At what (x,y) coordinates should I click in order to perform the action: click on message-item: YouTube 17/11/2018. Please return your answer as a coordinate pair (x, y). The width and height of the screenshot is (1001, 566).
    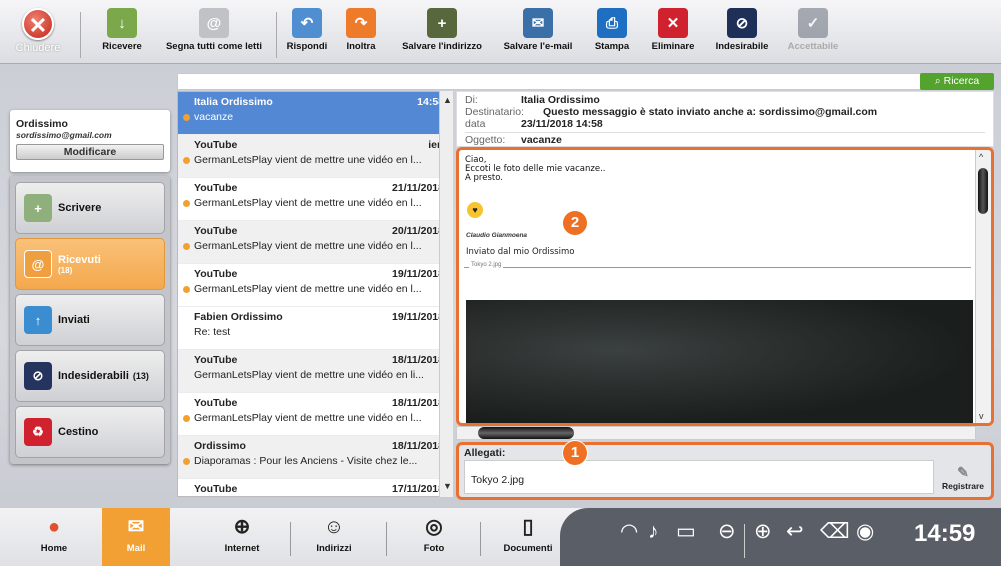
    Looking at the image, I should click on (315, 487).